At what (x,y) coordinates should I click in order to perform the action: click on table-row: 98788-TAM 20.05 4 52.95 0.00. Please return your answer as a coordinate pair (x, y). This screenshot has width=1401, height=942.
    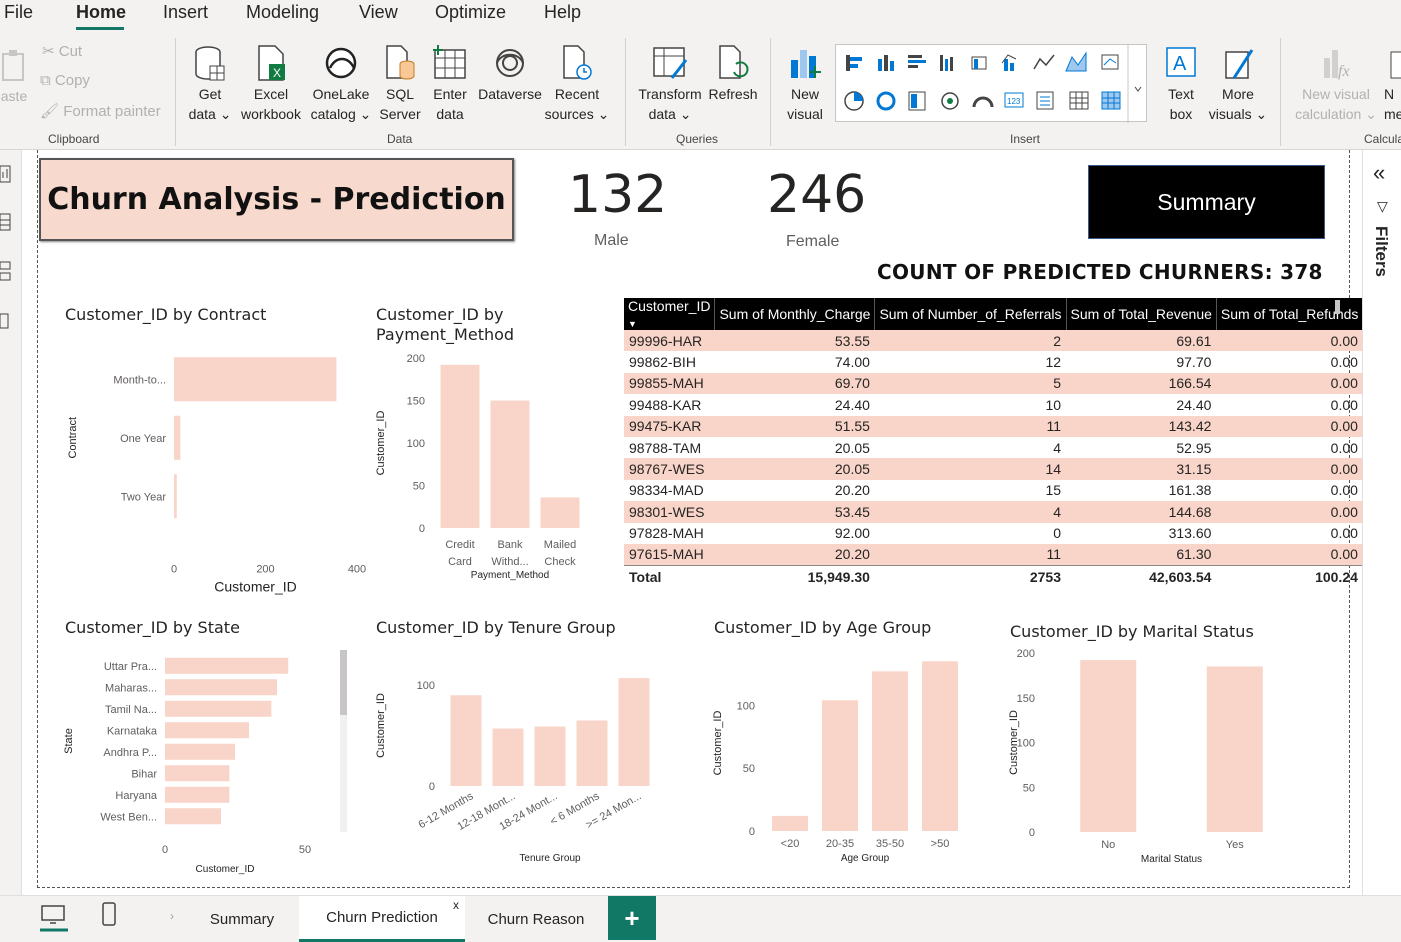
    Looking at the image, I should click on (993, 447).